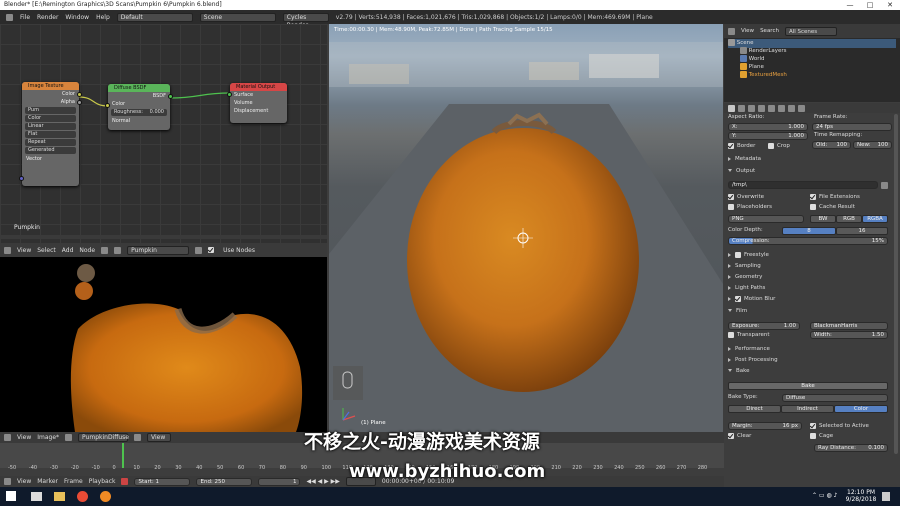 The image size is (900, 506). Describe the element at coordinates (850, 5) in the screenshot. I see `minimize-button: —` at that location.